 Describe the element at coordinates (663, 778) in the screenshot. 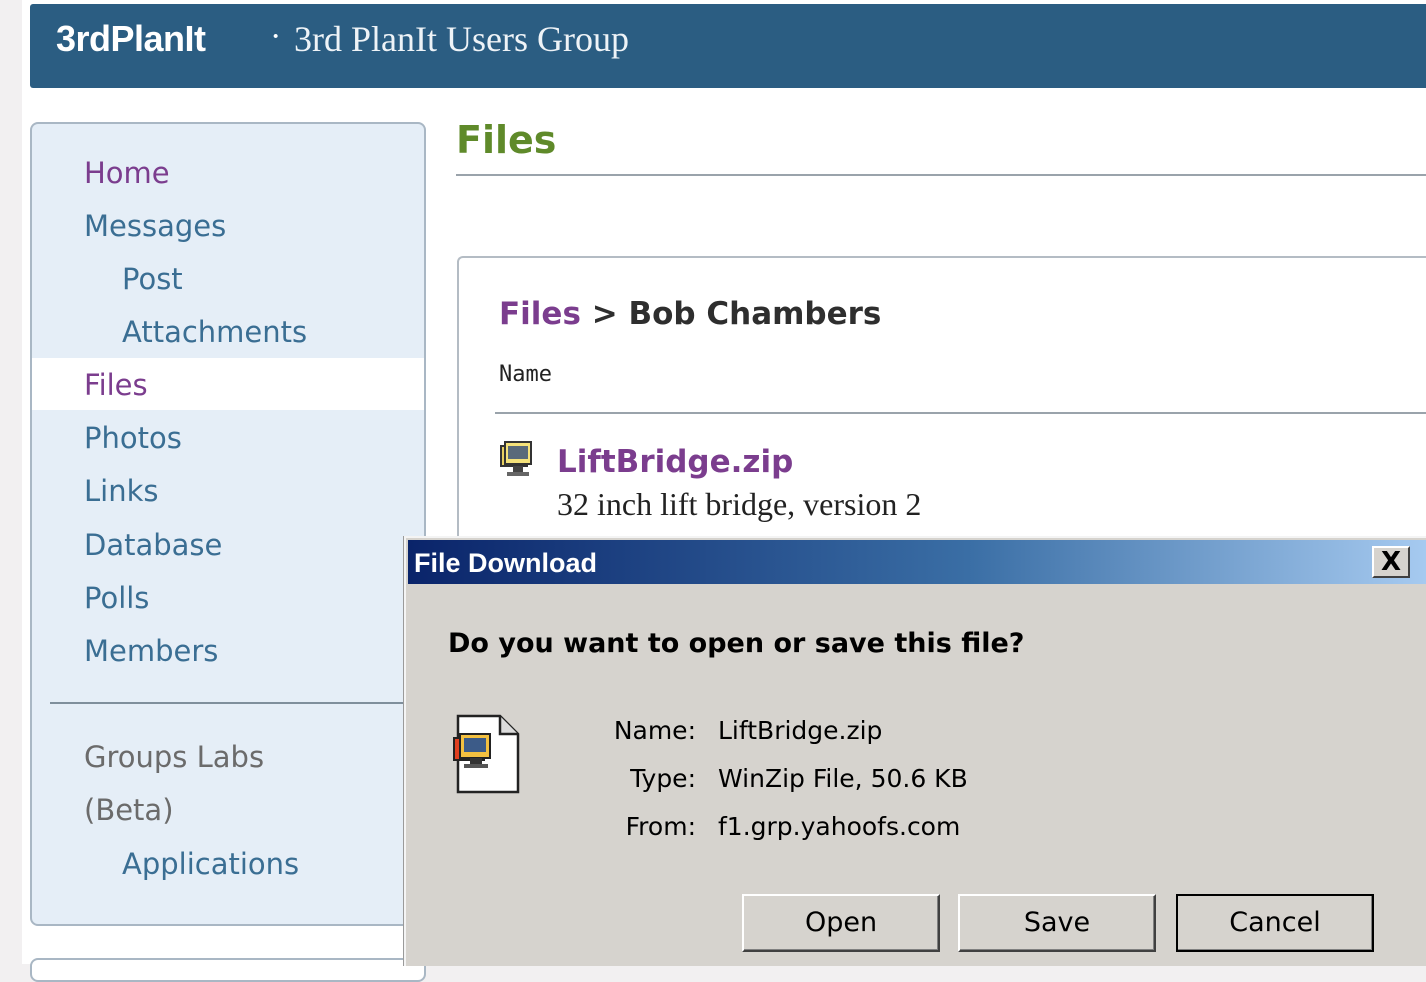

I see `type-label: Type:` at that location.